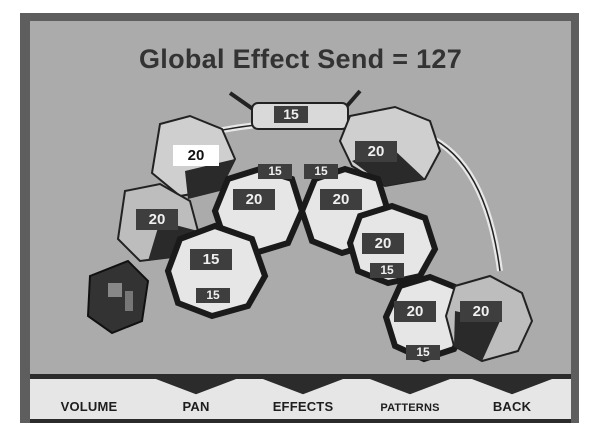 The height and width of the screenshot is (436, 591). Describe the element at coordinates (291, 114) in the screenshot. I see `top-center-value: 15` at that location.